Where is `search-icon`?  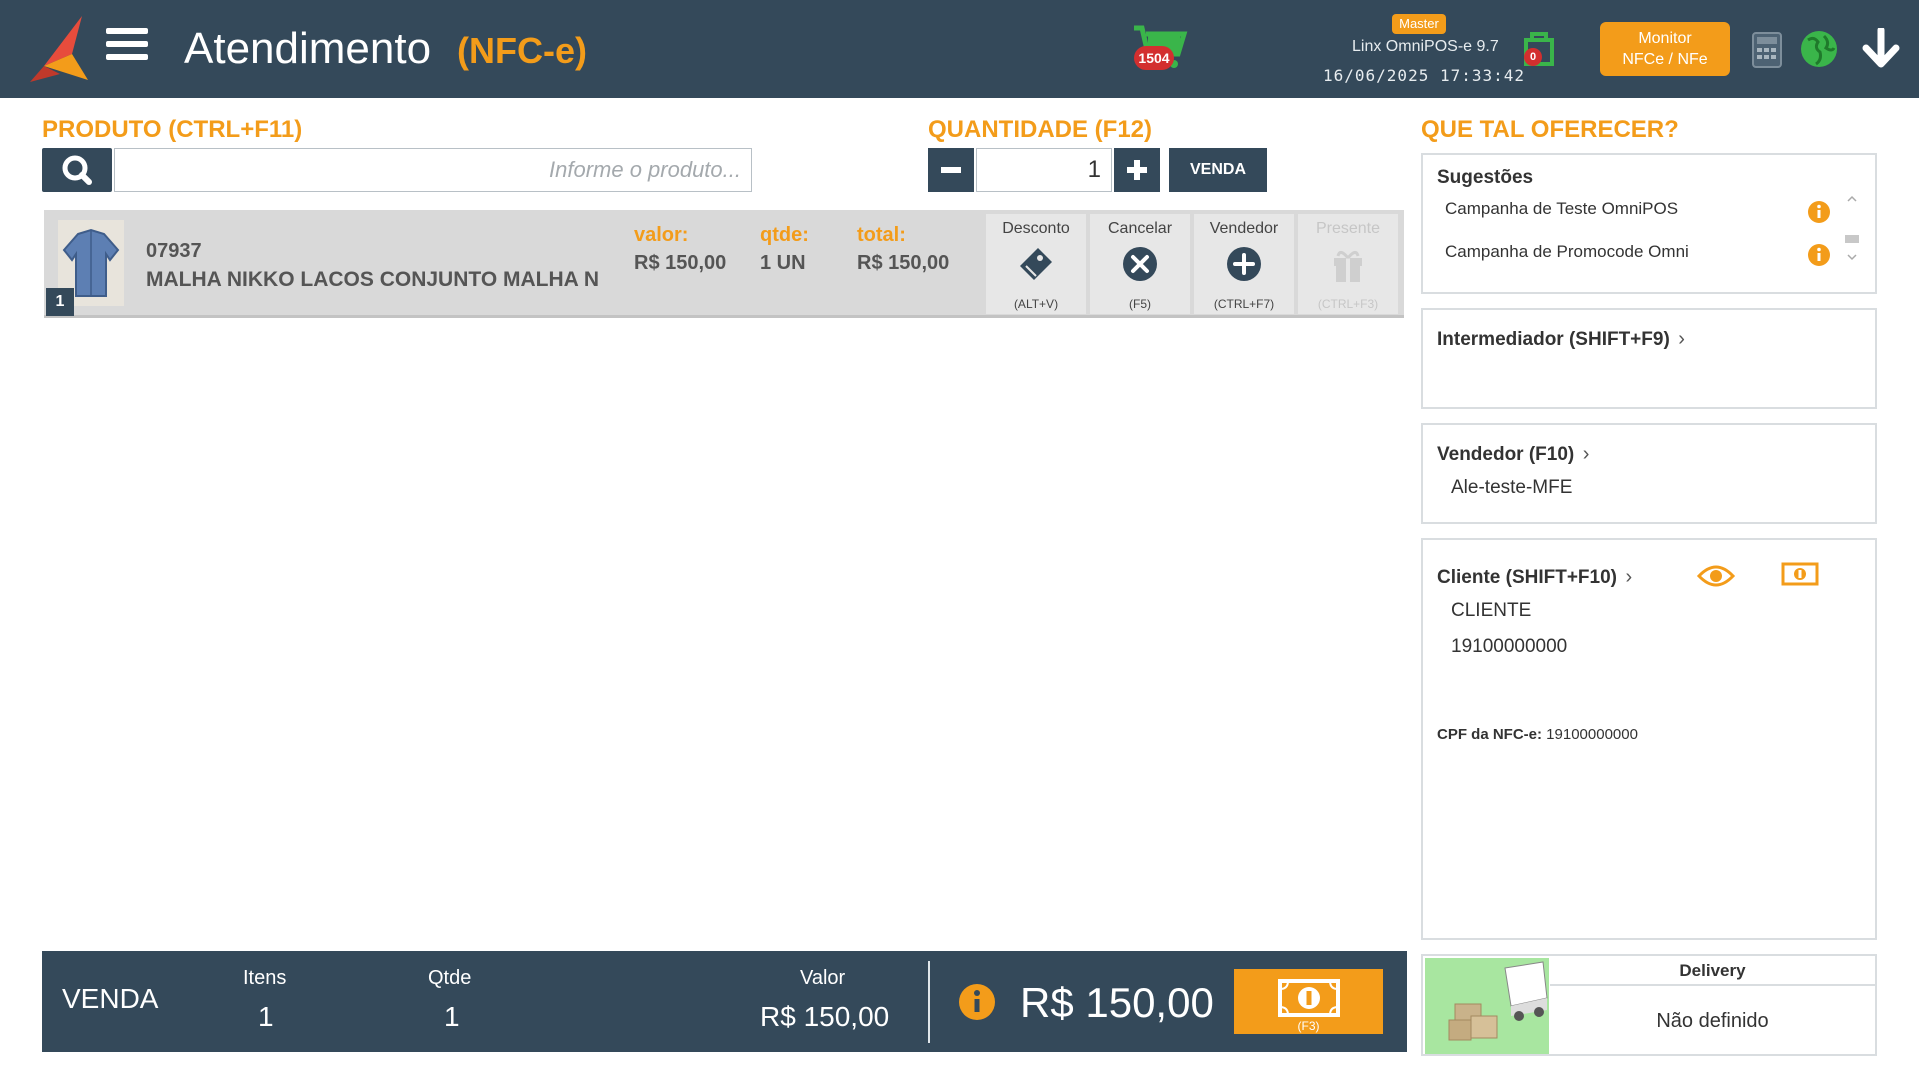
search-icon is located at coordinates (77, 170).